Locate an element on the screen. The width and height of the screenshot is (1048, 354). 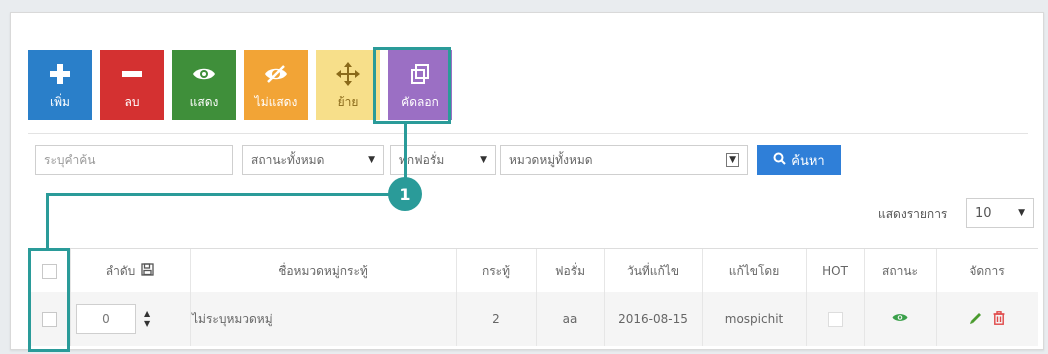
move-button-label: ย้าย is located at coordinates (348, 101).